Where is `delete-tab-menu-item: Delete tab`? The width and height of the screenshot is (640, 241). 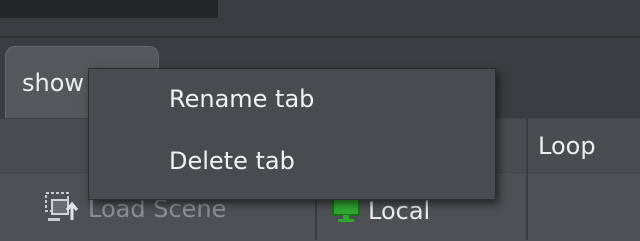 delete-tab-menu-item: Delete tab is located at coordinates (292, 162).